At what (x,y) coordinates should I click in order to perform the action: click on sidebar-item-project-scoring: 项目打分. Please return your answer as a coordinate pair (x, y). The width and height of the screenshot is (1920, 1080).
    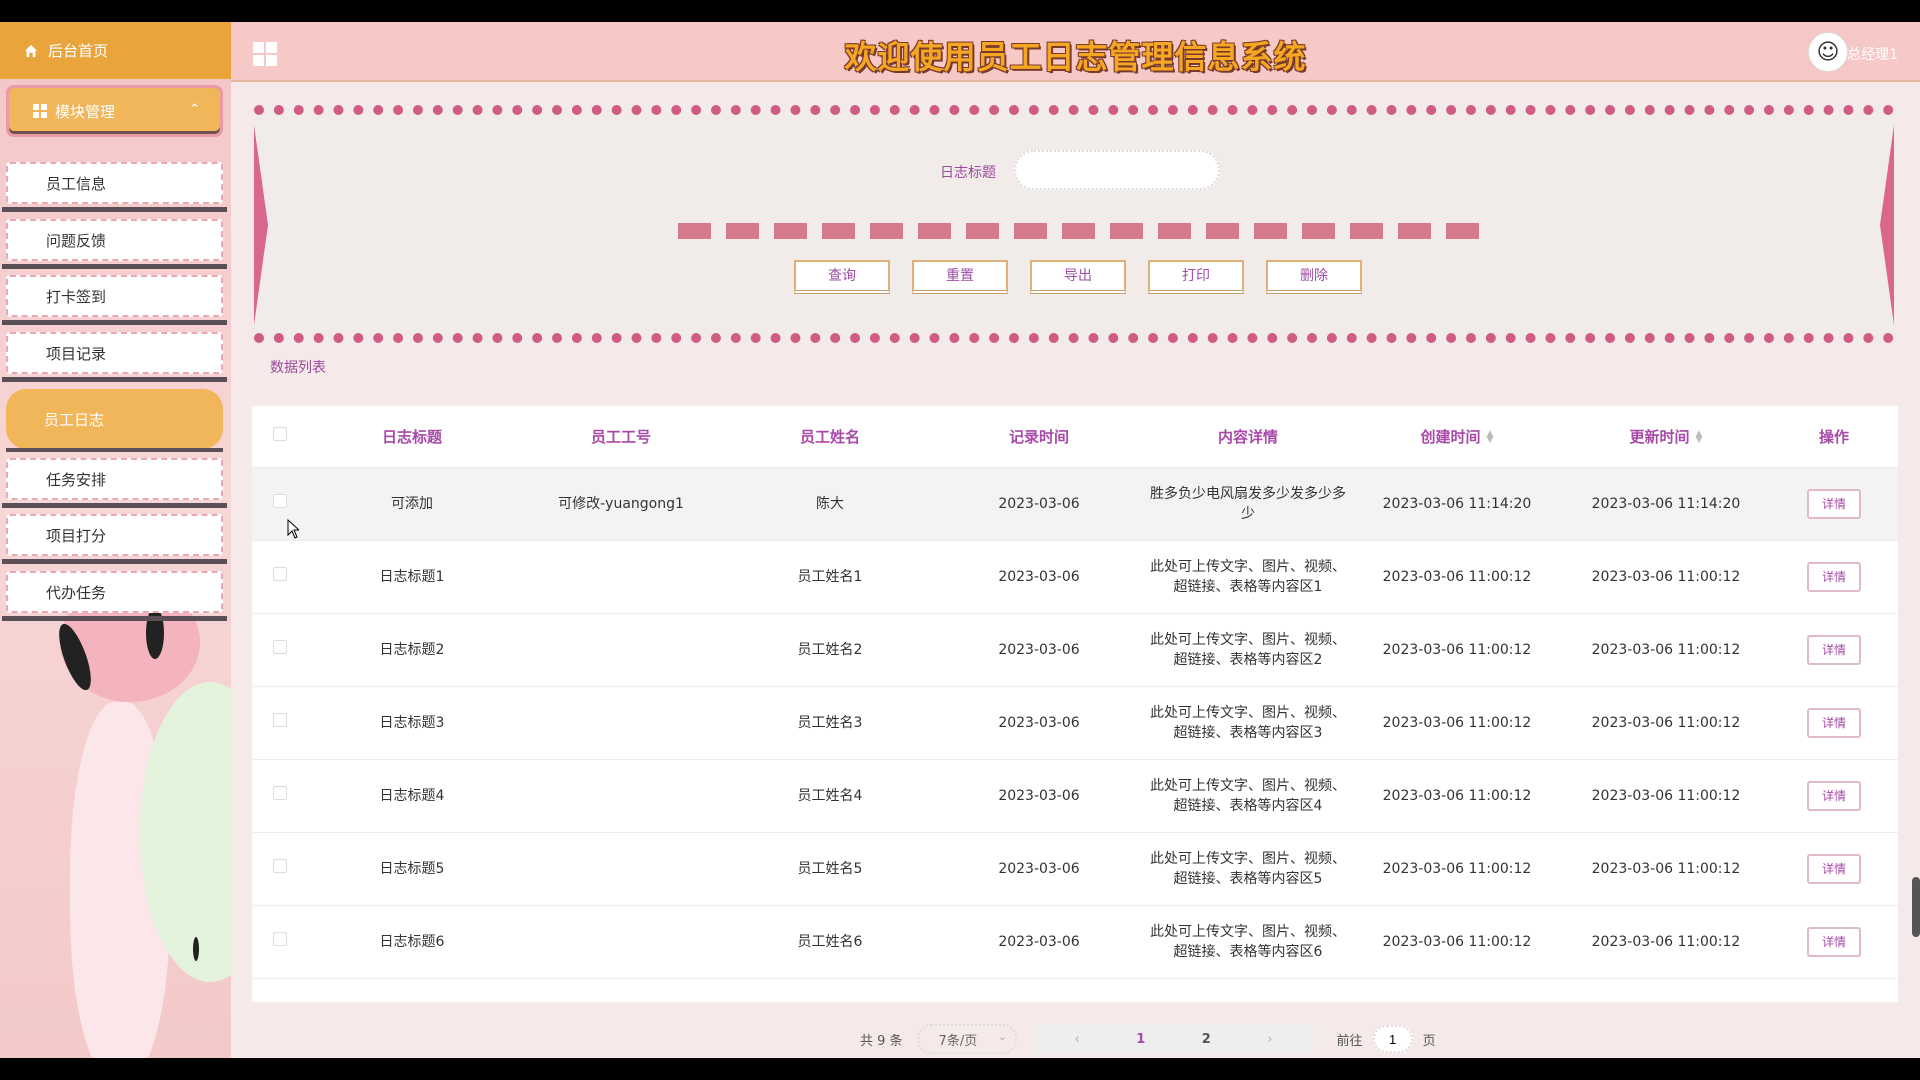
    Looking at the image, I should click on (114, 539).